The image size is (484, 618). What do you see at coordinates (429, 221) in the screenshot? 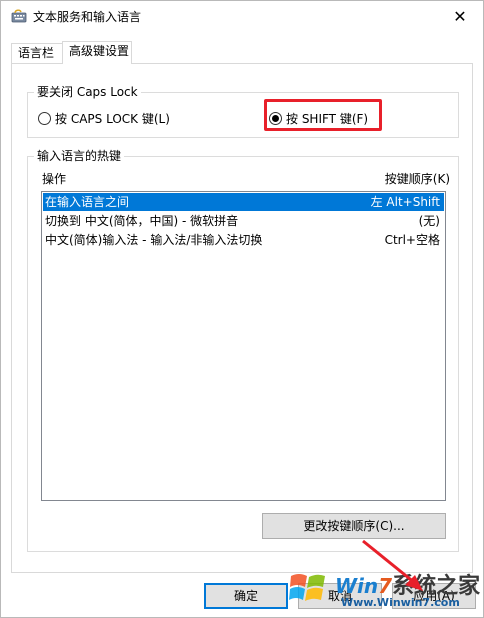
I see `list-item-keys: (无)` at bounding box center [429, 221].